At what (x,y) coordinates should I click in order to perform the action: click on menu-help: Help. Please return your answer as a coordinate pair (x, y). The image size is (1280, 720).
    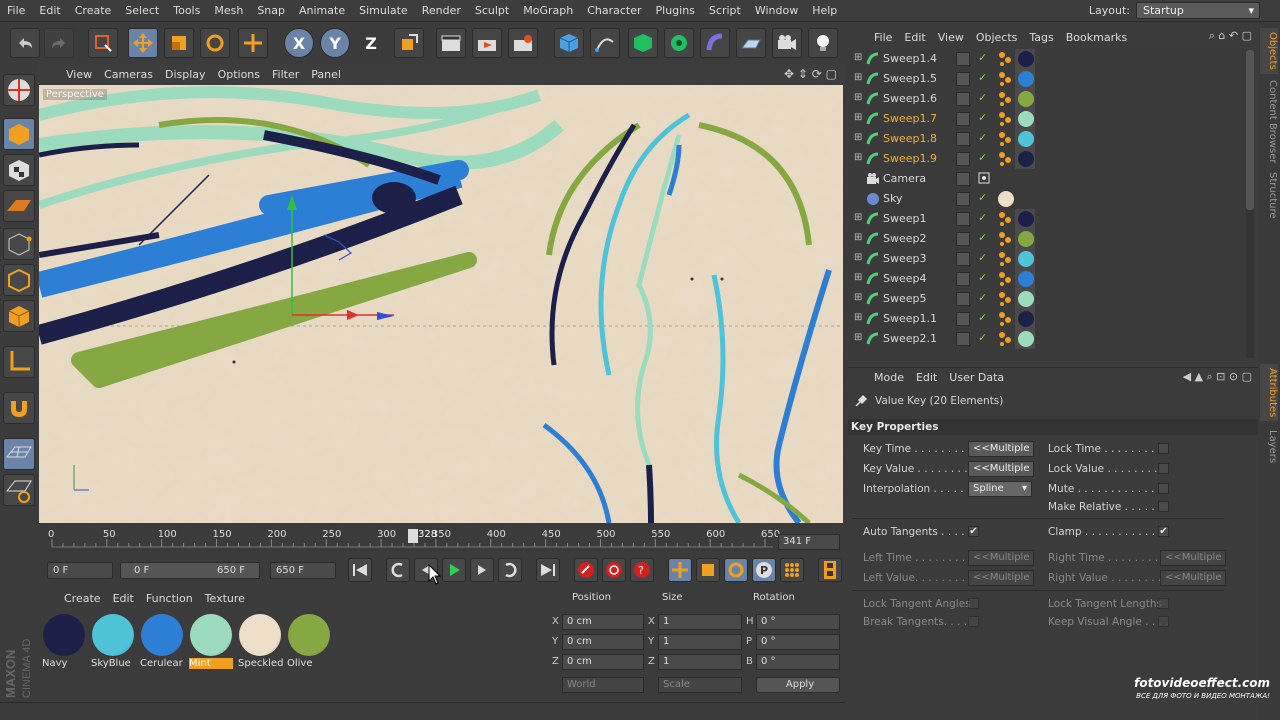
    Looking at the image, I should click on (824, 10).